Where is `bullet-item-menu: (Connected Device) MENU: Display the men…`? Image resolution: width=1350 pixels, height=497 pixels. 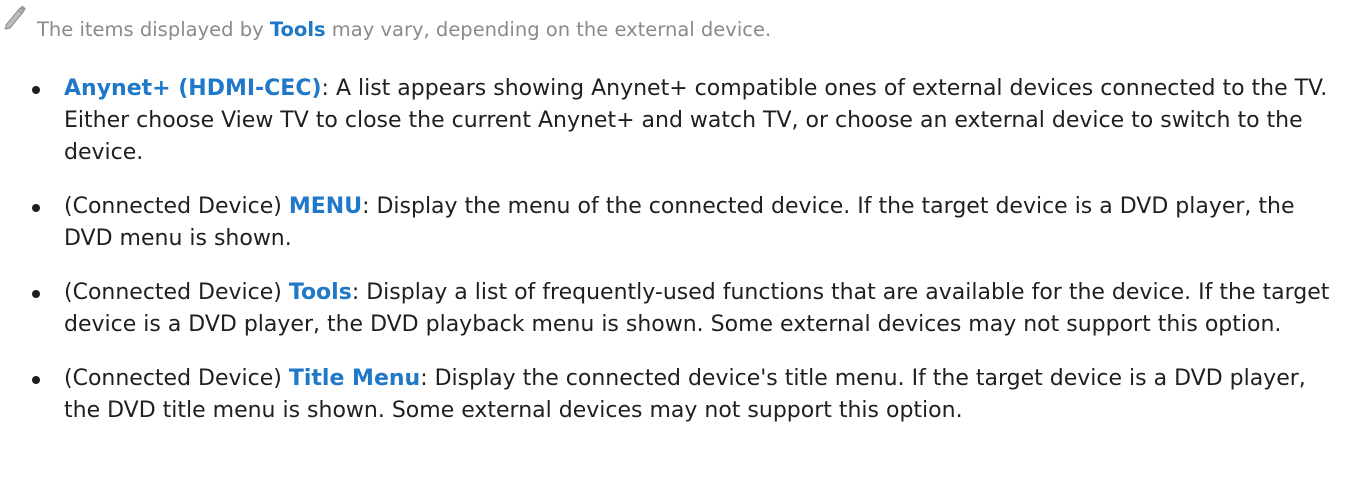
bullet-item-menu: (Connected Device) MENU: Display the men… is located at coordinates (670, 223).